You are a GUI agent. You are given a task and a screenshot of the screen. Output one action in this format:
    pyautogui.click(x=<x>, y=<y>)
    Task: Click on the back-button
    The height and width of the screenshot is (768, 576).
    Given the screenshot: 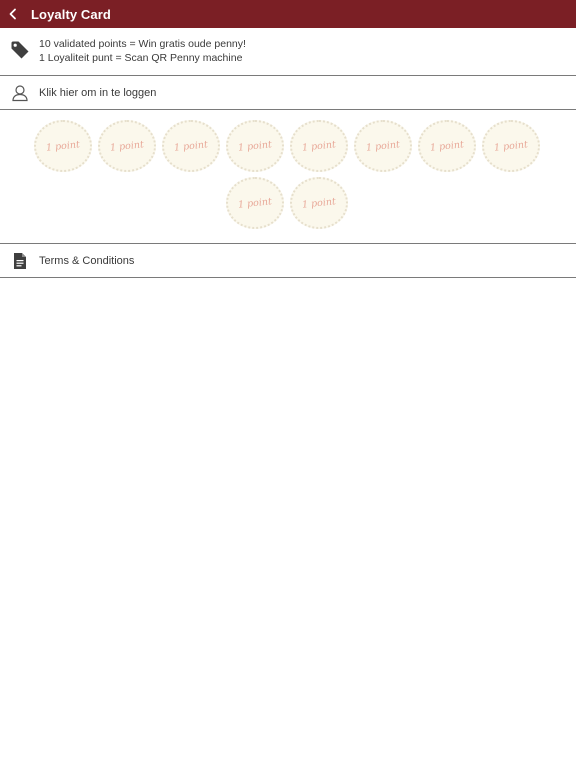 What is the action you would take?
    pyautogui.click(x=13, y=14)
    